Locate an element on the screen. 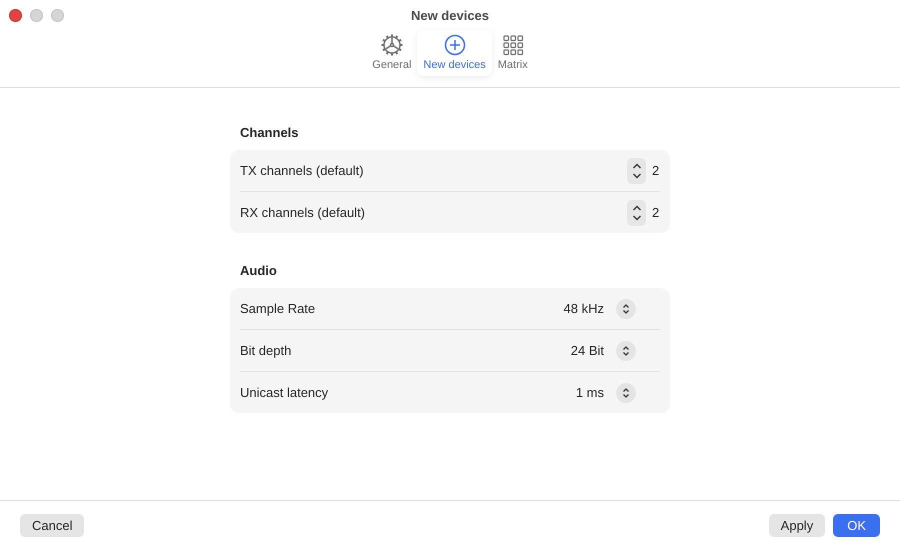 The height and width of the screenshot is (549, 900). setting-label: Sample Rate is located at coordinates (278, 308).